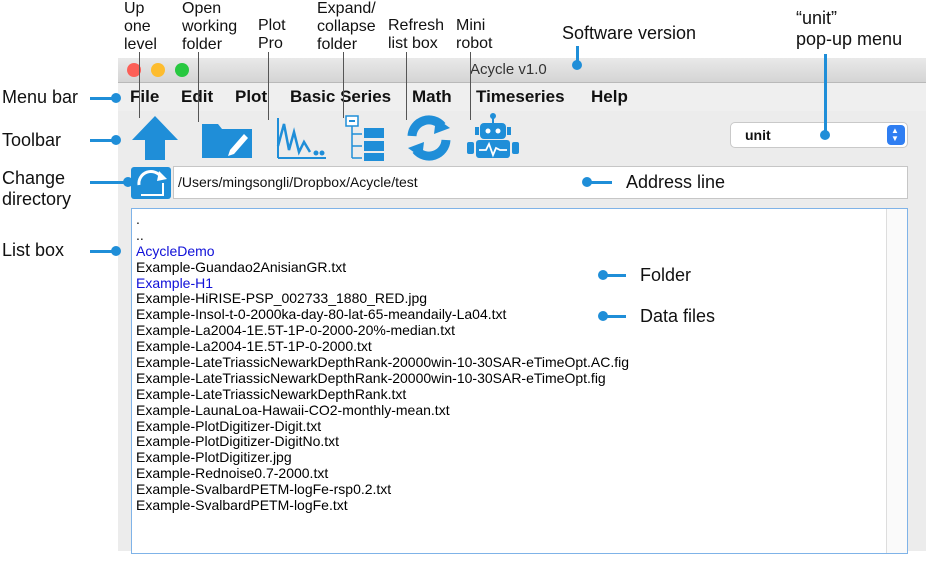 This screenshot has height=562, width=926. Describe the element at coordinates (382, 505) in the screenshot. I see `list-item-file: Example-SvalbardPETM-logFe.txt` at that location.